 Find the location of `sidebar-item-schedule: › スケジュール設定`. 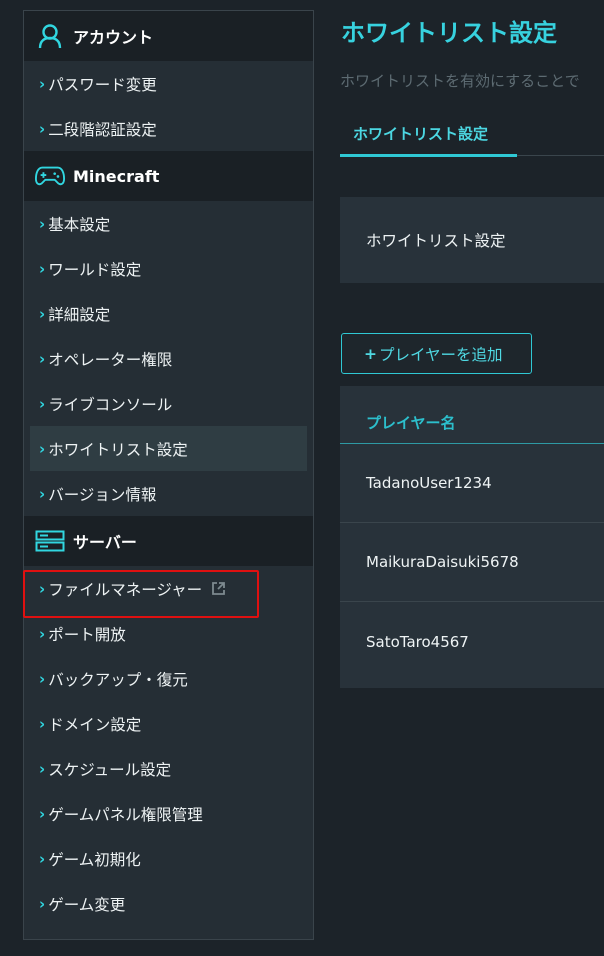

sidebar-item-schedule: › スケジュール設定 is located at coordinates (168, 768).